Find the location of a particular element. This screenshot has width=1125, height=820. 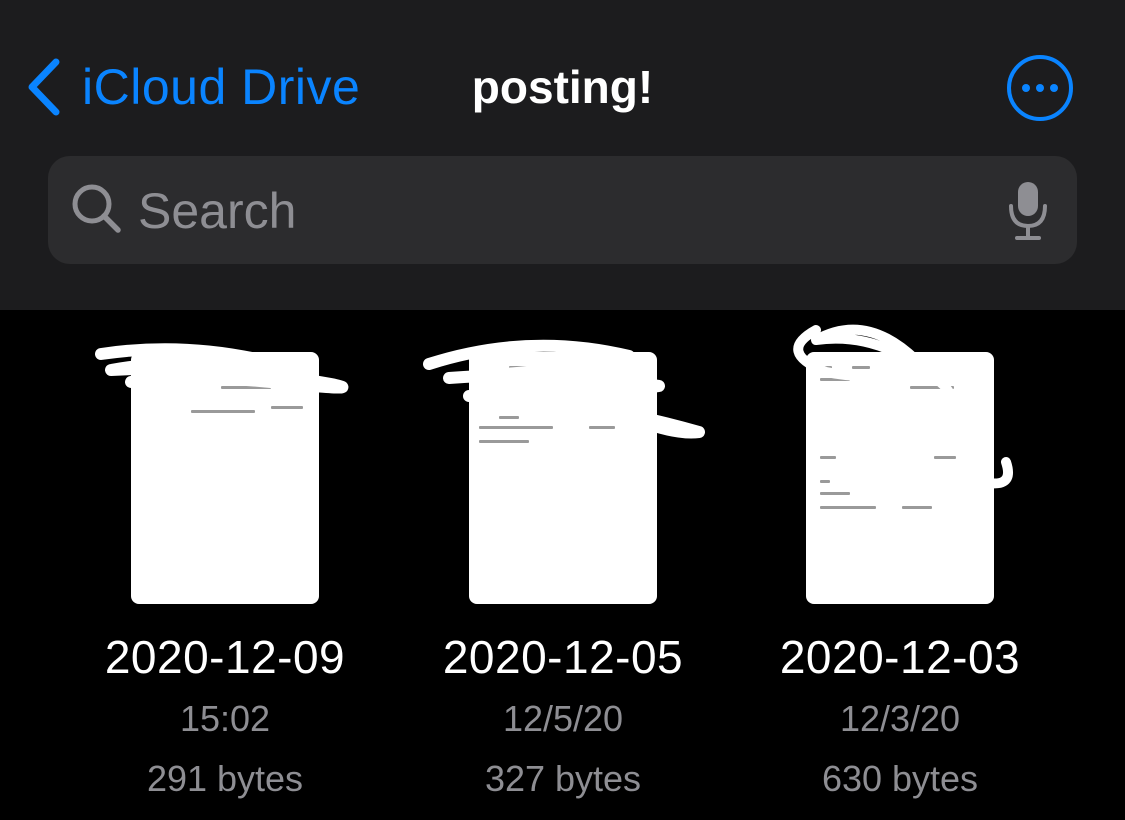

file-name: 2020-12-05 is located at coordinates (563, 657).